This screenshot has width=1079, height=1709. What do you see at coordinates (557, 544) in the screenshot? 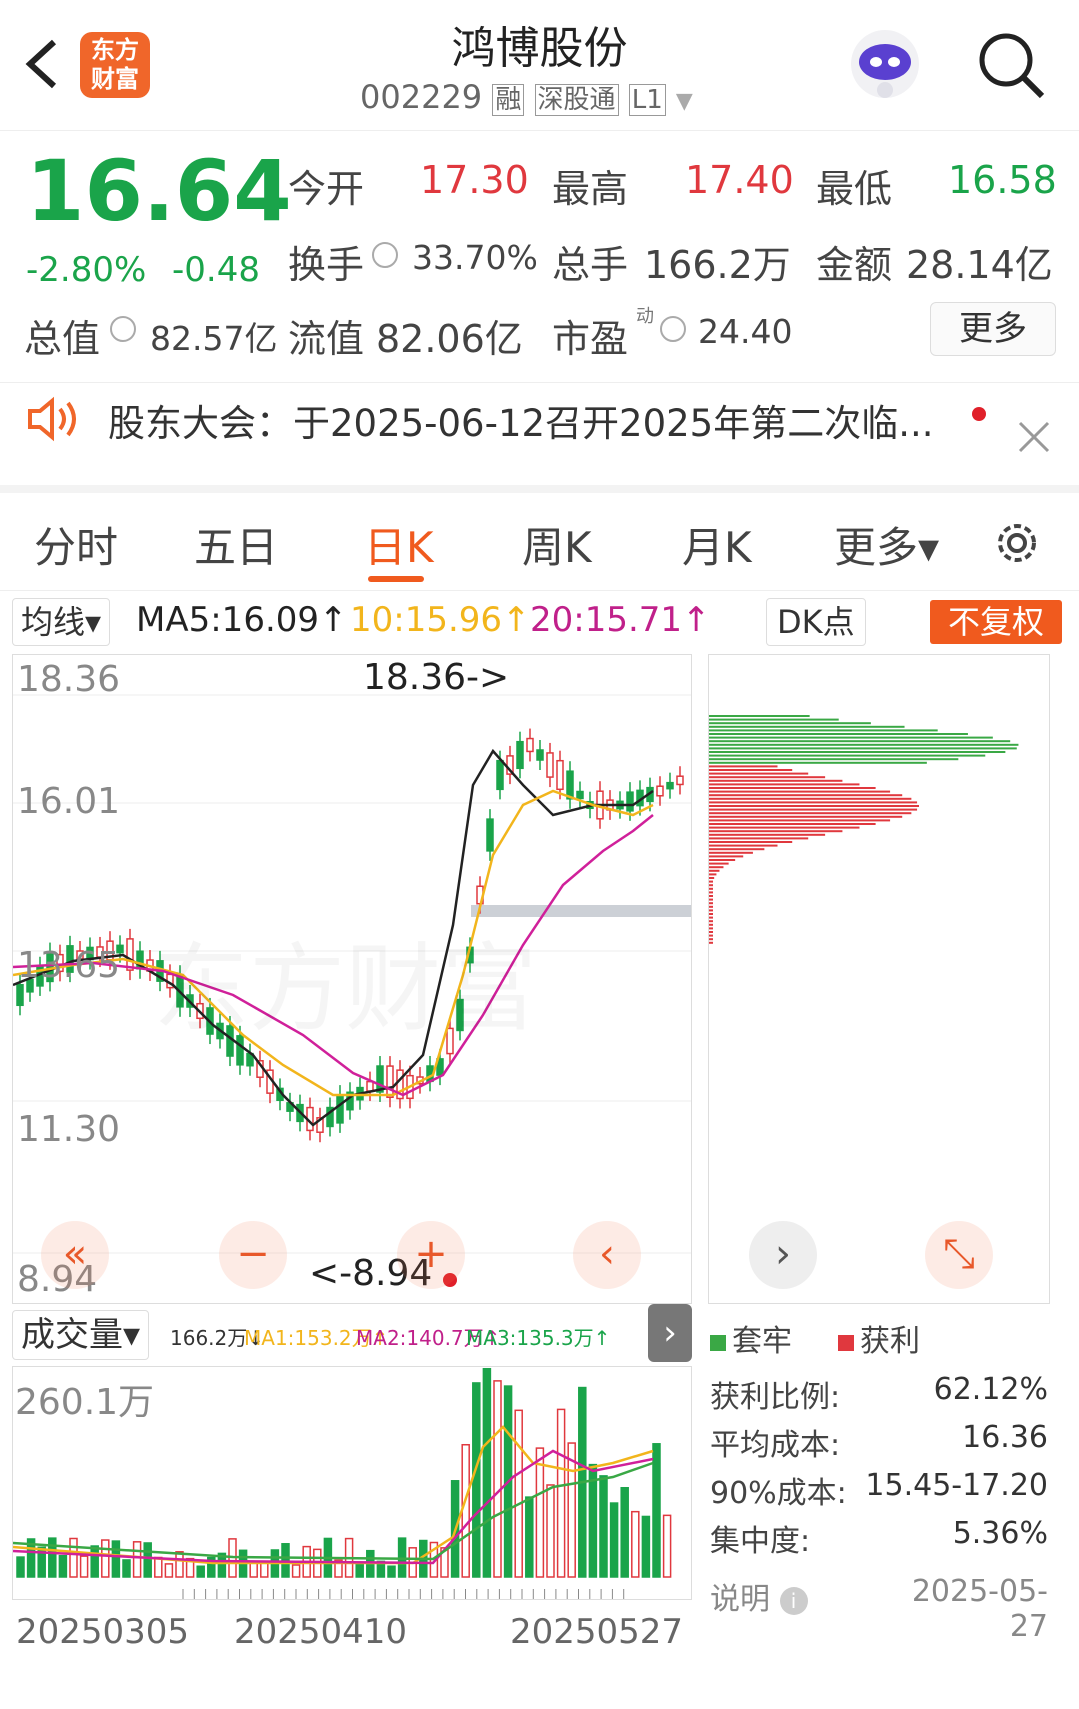
I see `tab-weekly-k: 周K` at bounding box center [557, 544].